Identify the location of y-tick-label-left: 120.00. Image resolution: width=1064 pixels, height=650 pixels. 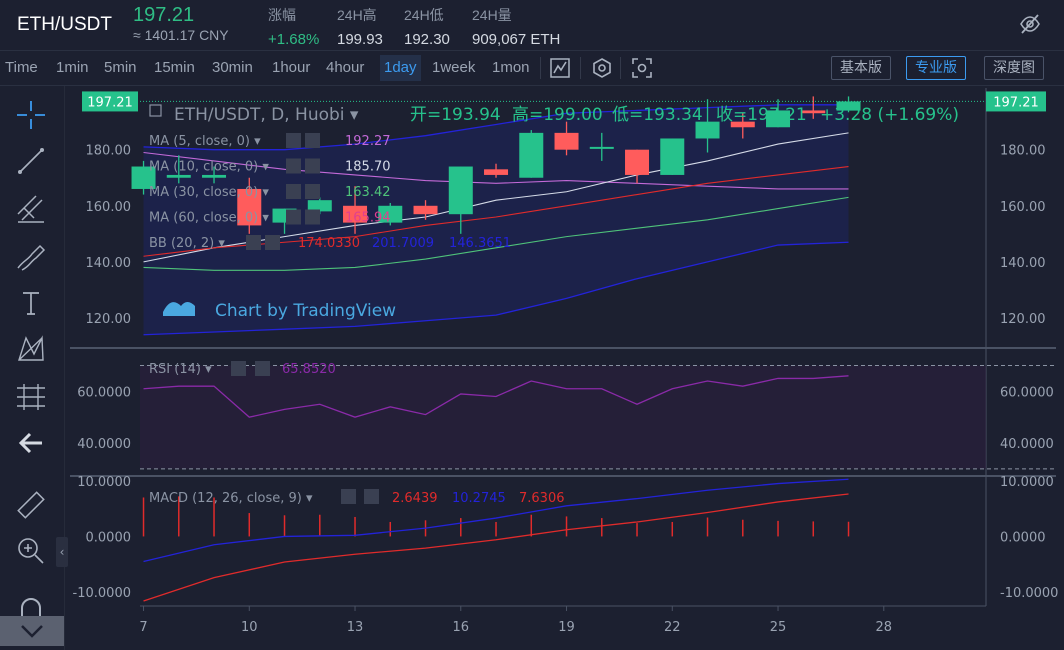
(109, 319).